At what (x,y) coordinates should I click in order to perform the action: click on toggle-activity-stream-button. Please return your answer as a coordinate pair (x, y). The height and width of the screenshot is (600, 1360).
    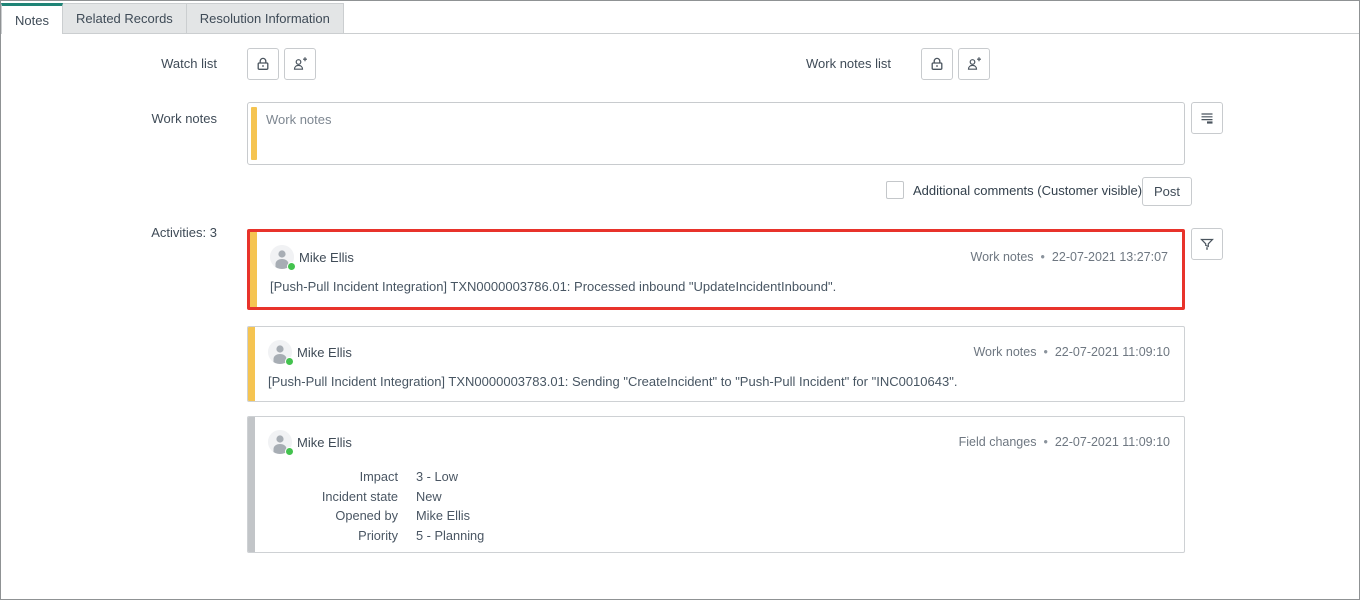
    Looking at the image, I should click on (1207, 118).